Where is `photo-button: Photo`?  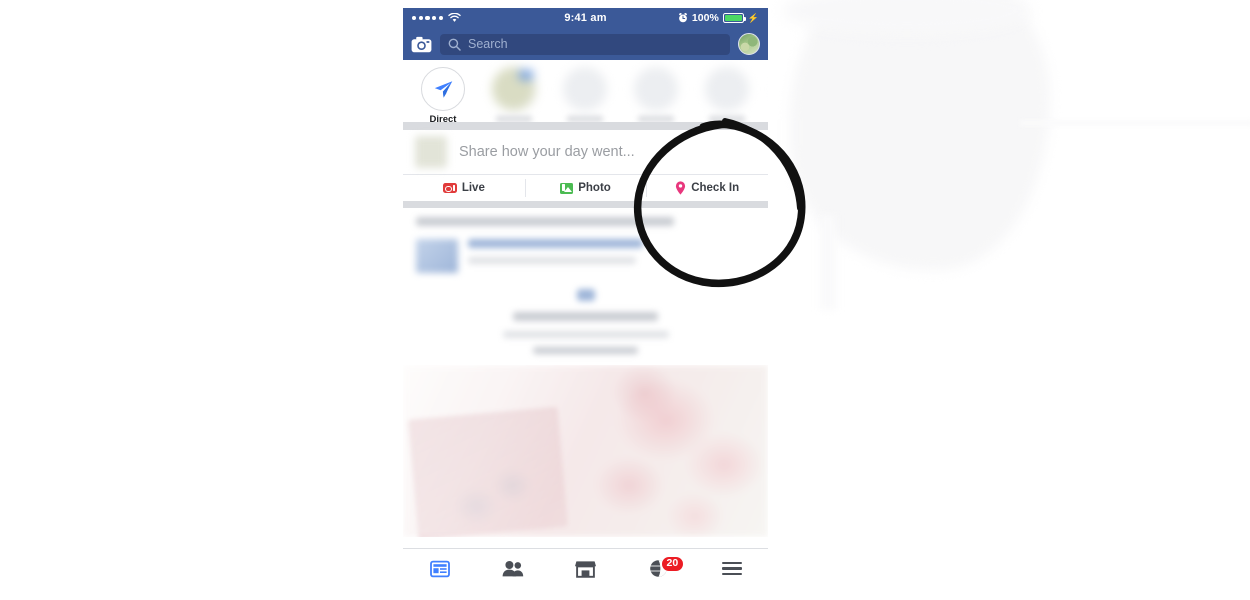
photo-button: Photo is located at coordinates (585, 188).